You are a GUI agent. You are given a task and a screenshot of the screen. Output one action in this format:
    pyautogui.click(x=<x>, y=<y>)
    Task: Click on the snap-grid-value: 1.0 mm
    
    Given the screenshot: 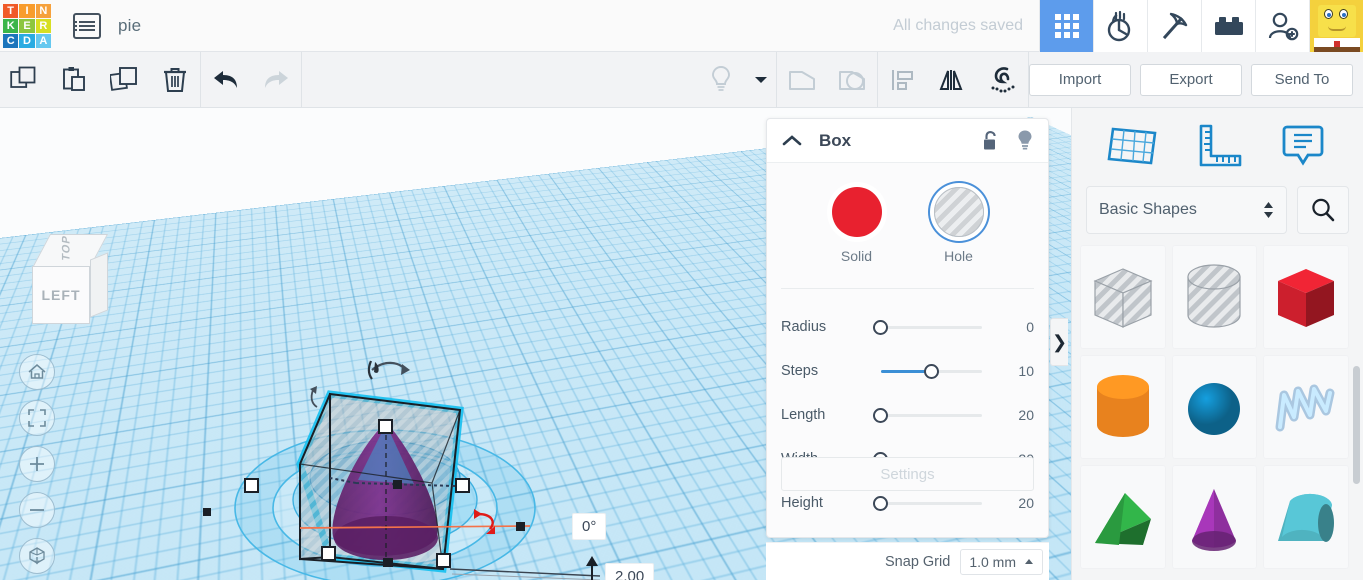 What is the action you would take?
    pyautogui.click(x=992, y=561)
    